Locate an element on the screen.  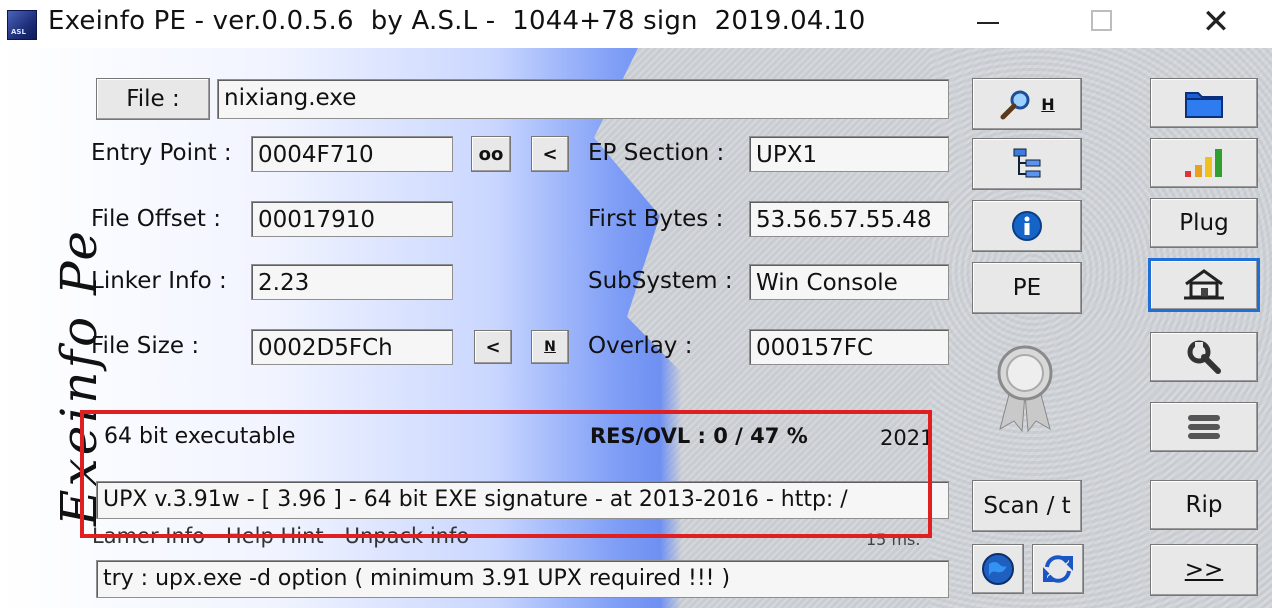
wrench-icon is located at coordinates (1204, 357).